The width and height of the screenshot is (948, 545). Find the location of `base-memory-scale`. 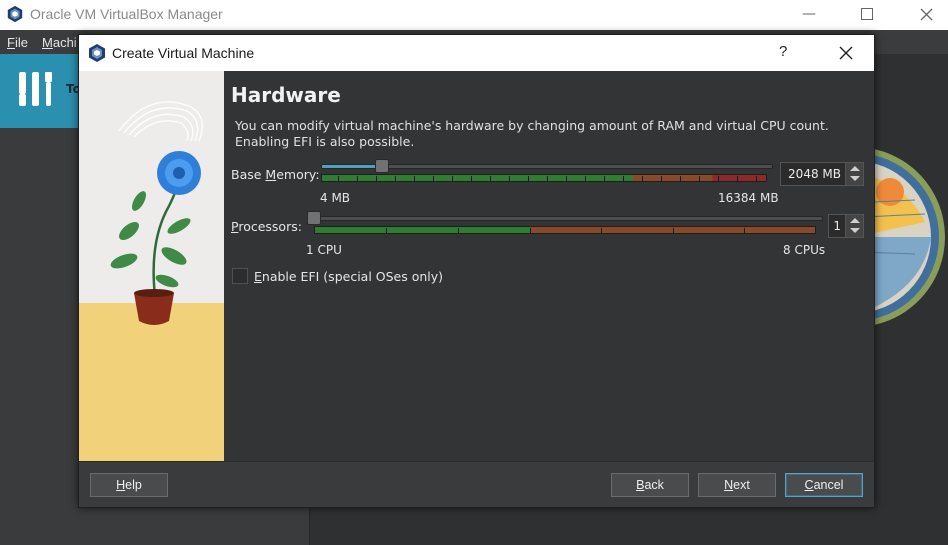

base-memory-scale is located at coordinates (544, 178).